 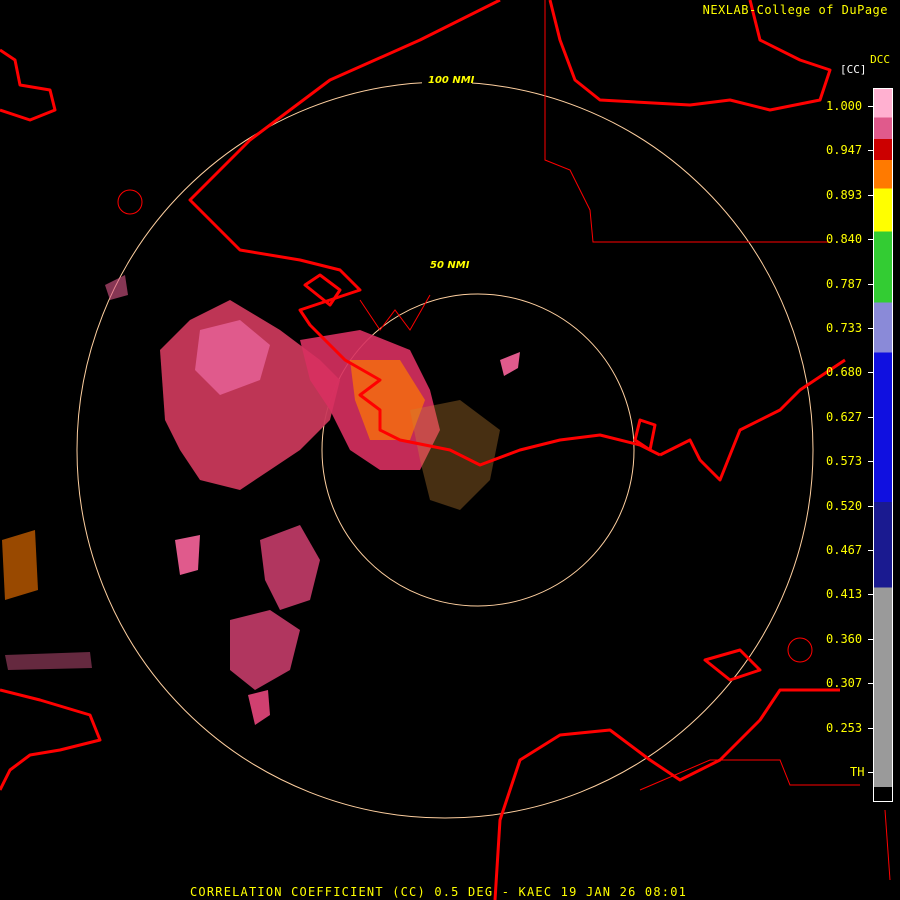 I want to click on scale-label: 0.253, so click(x=844, y=727).